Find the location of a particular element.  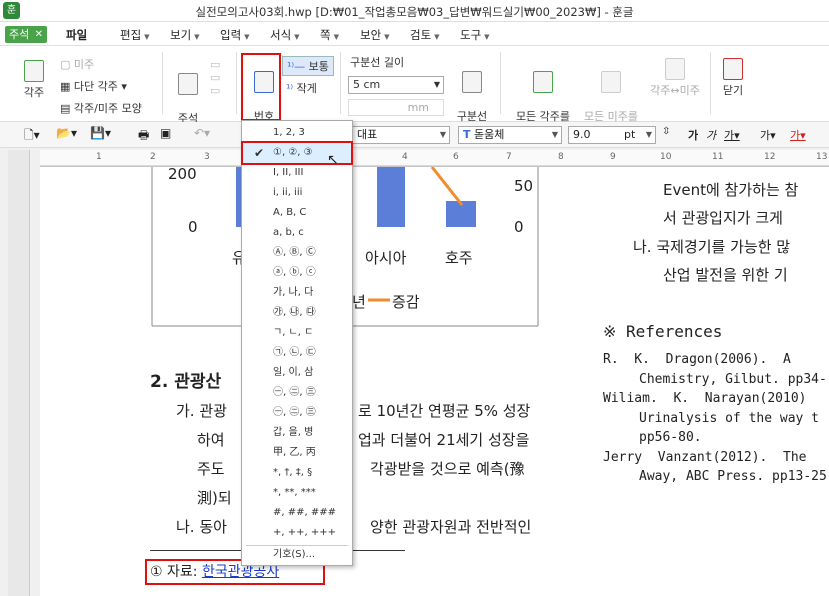

menu-list: 편집 ▼ 보기 ▼ 입력 ▼ 서식 ▼ 쪽 ▼ 보안 ▼ 검토 ▼ 도구 ▼ is located at coordinates (315, 35).